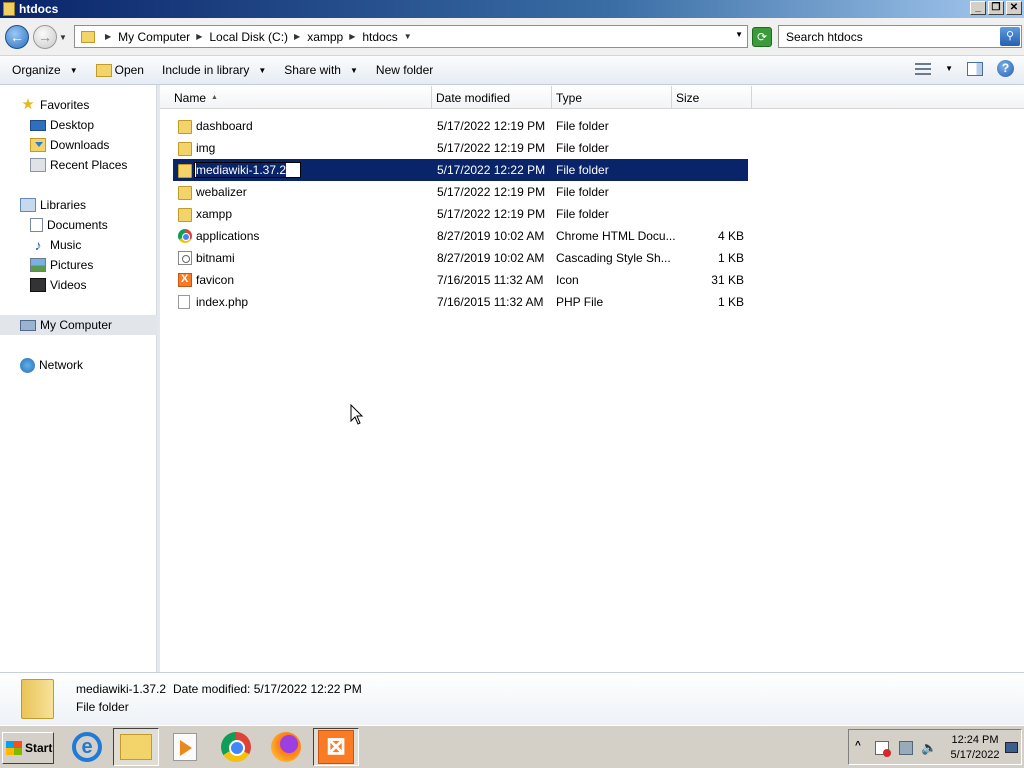  I want to click on clock-date: 5/17/2022, so click(975, 755).